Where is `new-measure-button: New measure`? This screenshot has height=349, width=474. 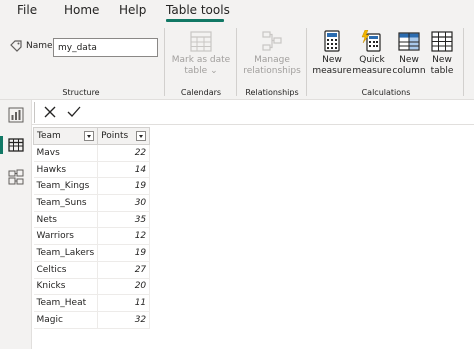
new-measure-button: New measure is located at coordinates (332, 53).